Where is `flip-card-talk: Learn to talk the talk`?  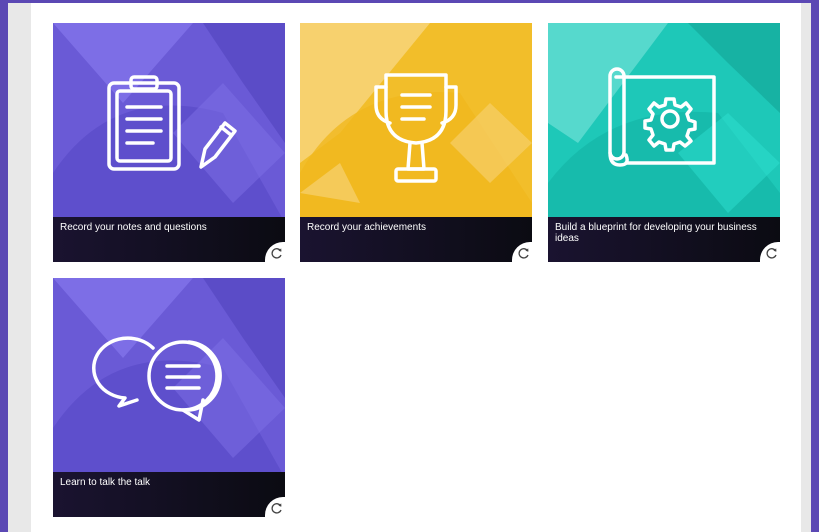 flip-card-talk: Learn to talk the talk is located at coordinates (169, 397).